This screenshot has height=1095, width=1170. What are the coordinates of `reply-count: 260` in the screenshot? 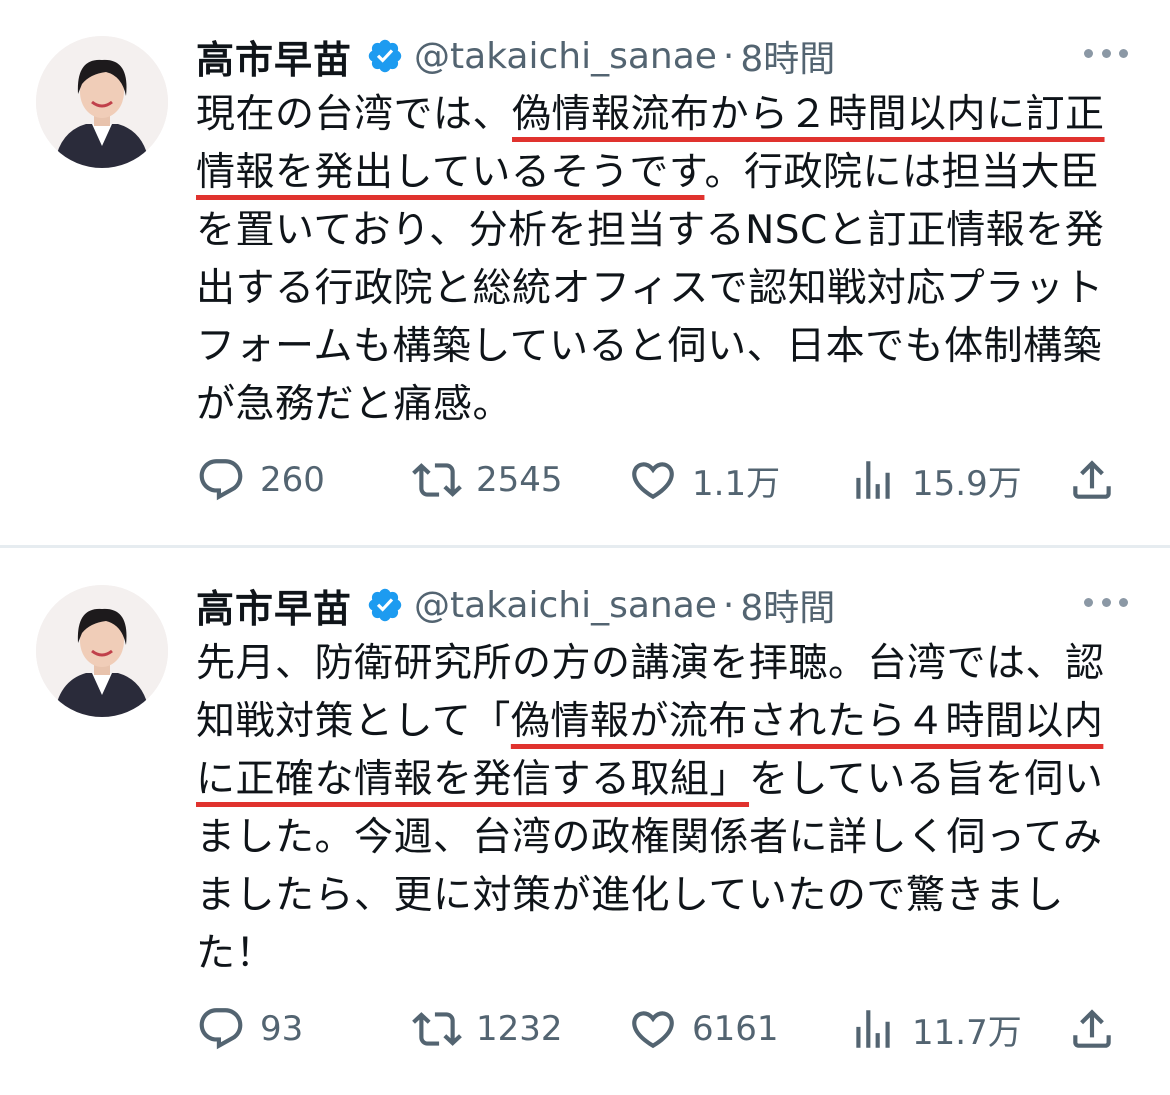 It's located at (292, 480).